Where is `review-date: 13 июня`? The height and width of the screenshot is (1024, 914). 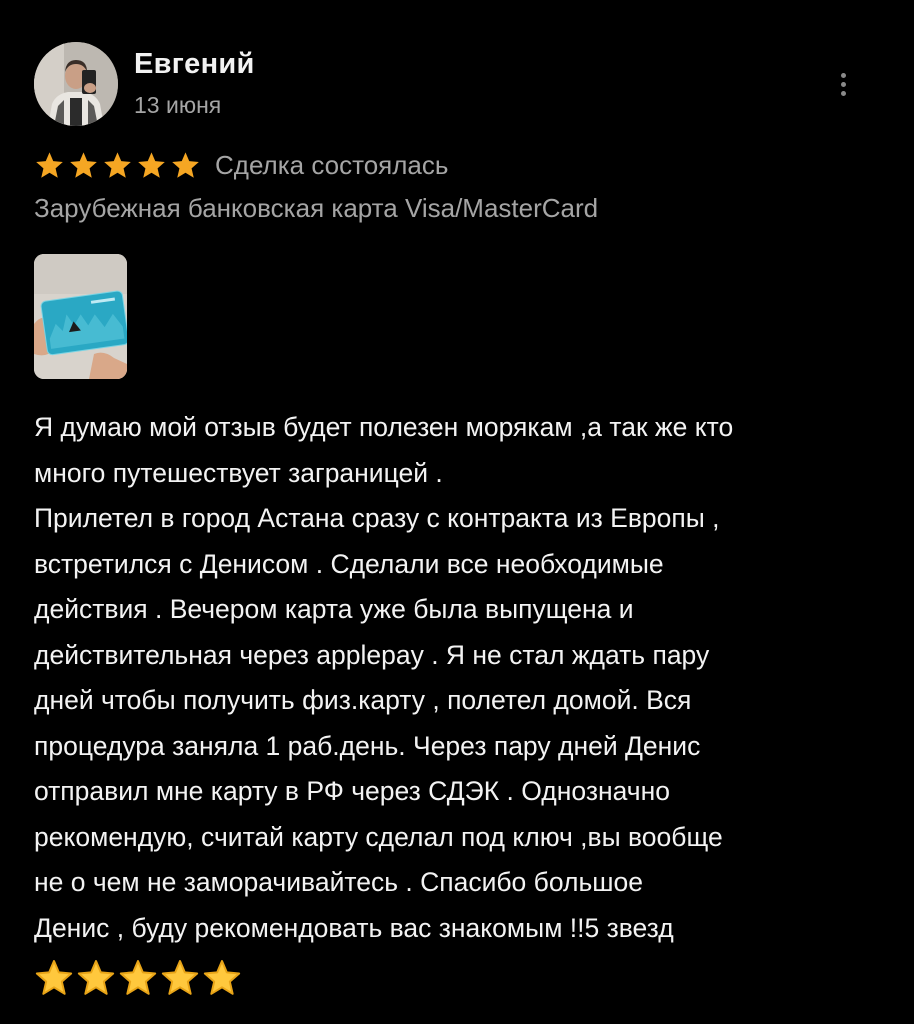
review-date: 13 июня is located at coordinates (178, 105).